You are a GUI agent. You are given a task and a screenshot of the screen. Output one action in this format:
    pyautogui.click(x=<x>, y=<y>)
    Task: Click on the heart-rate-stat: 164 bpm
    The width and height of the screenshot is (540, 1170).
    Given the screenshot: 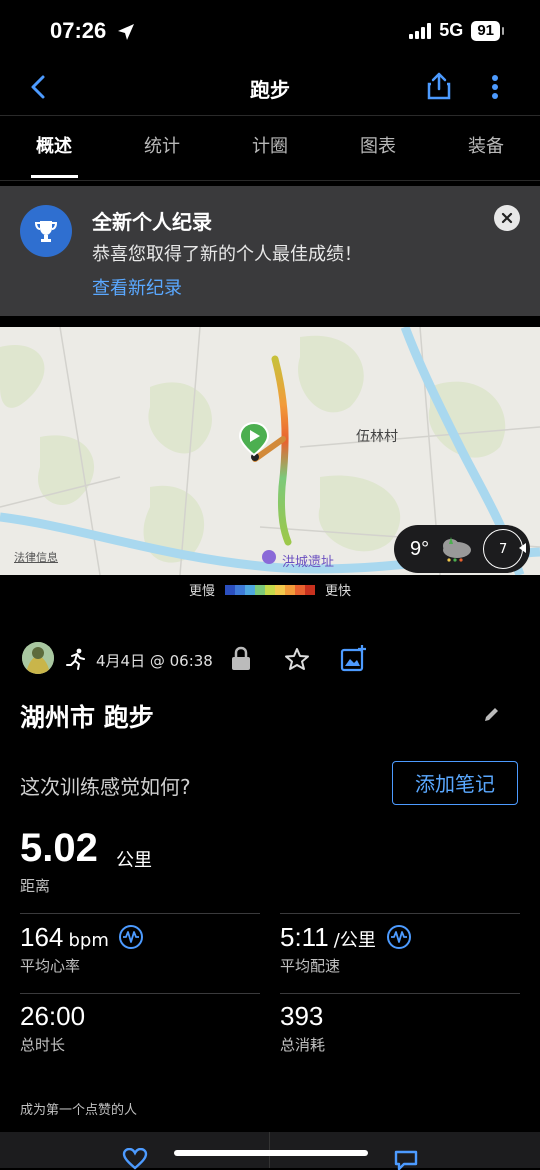 What is the action you would take?
    pyautogui.click(x=64, y=937)
    